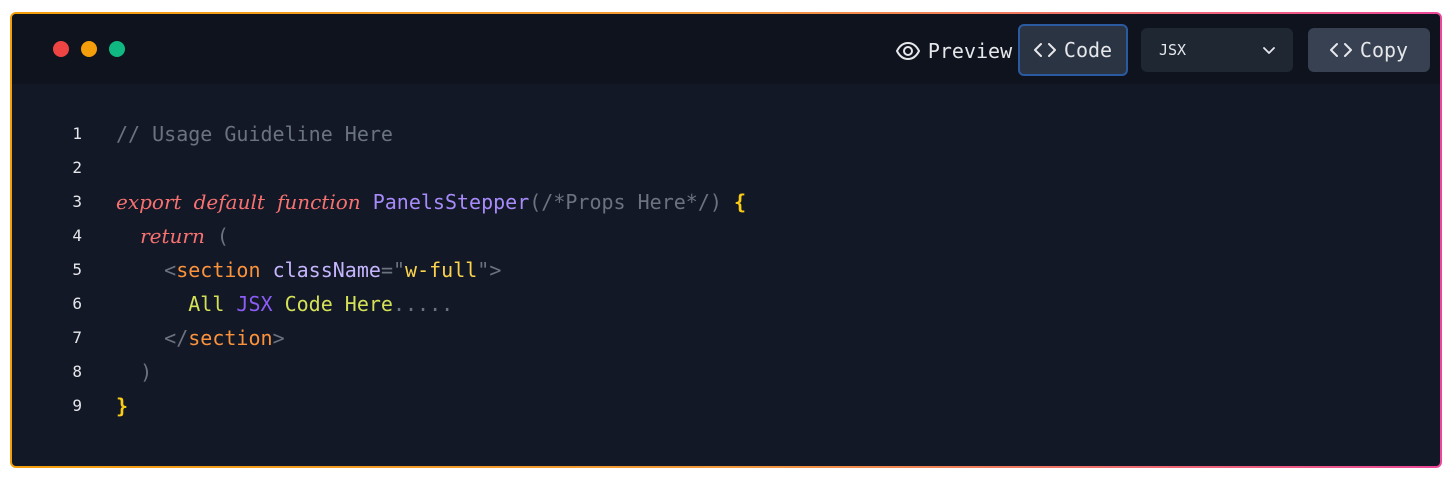 Image resolution: width=1454 pixels, height=479 pixels. Describe the element at coordinates (740, 202) in the screenshot. I see `open-brace: {` at that location.